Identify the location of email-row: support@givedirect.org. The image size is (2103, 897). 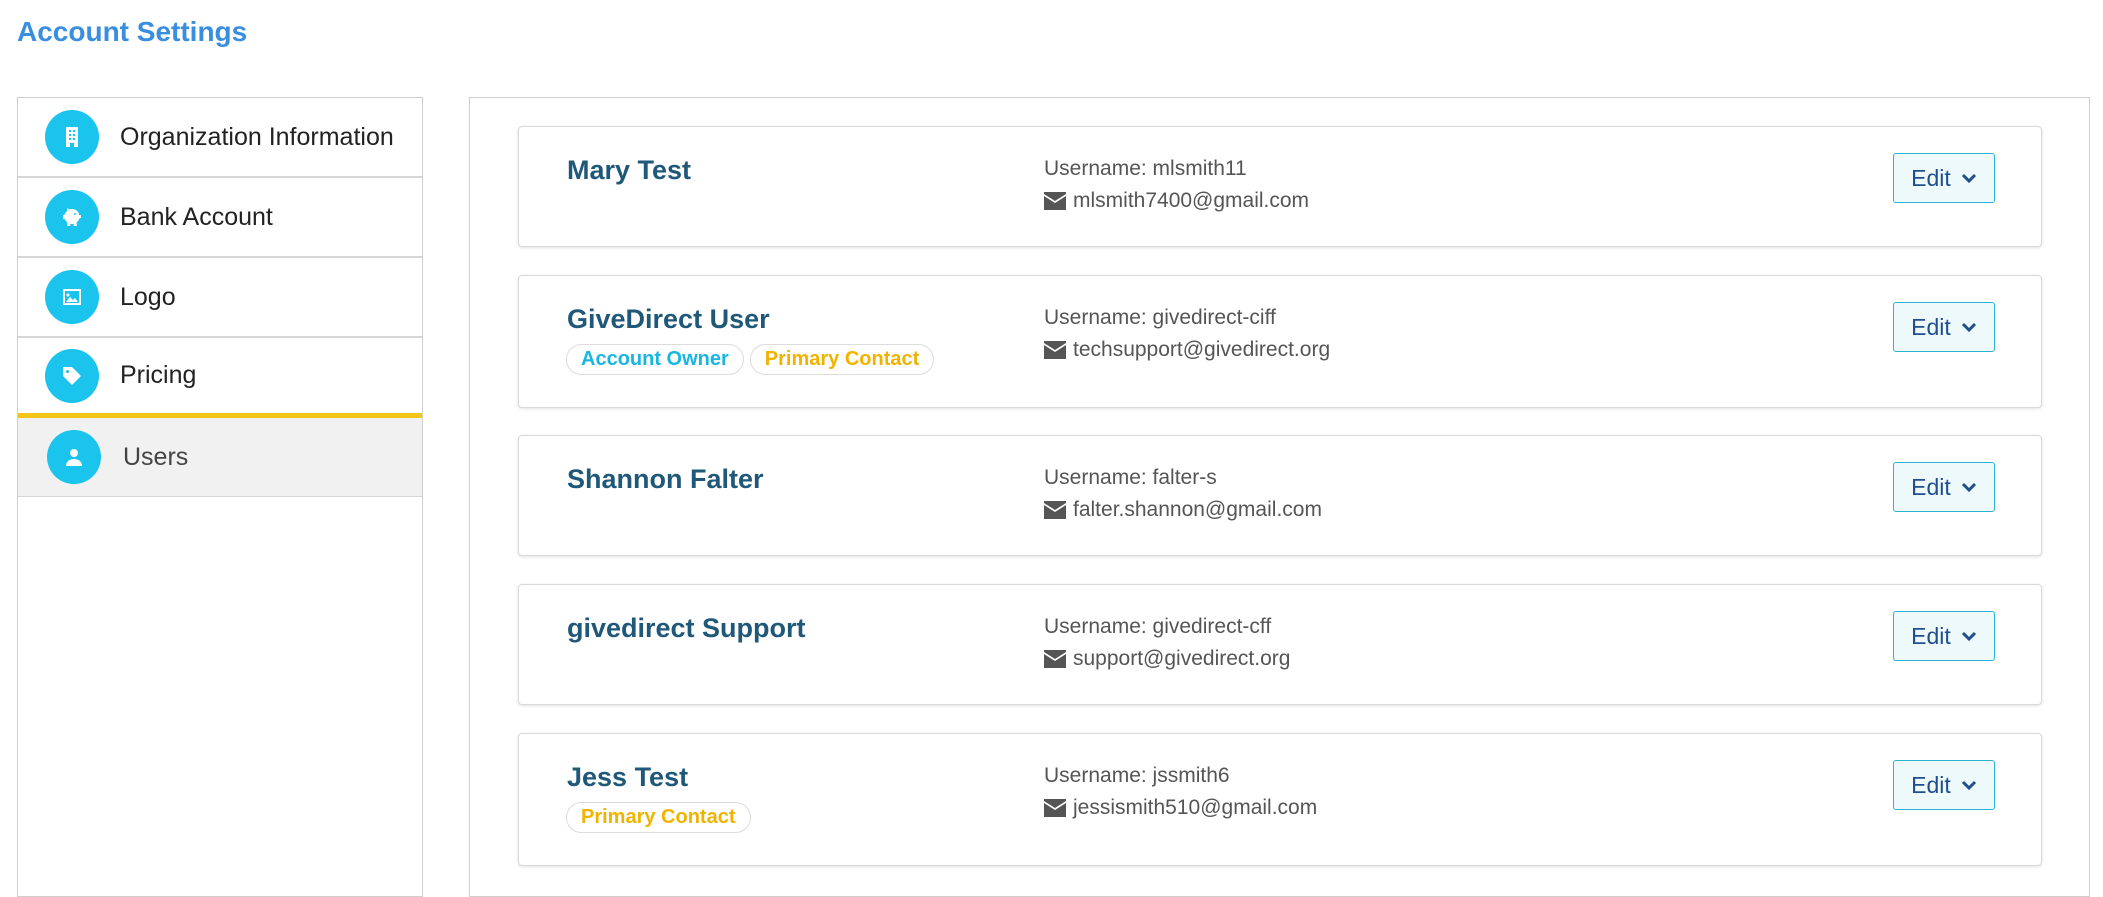
(1167, 659).